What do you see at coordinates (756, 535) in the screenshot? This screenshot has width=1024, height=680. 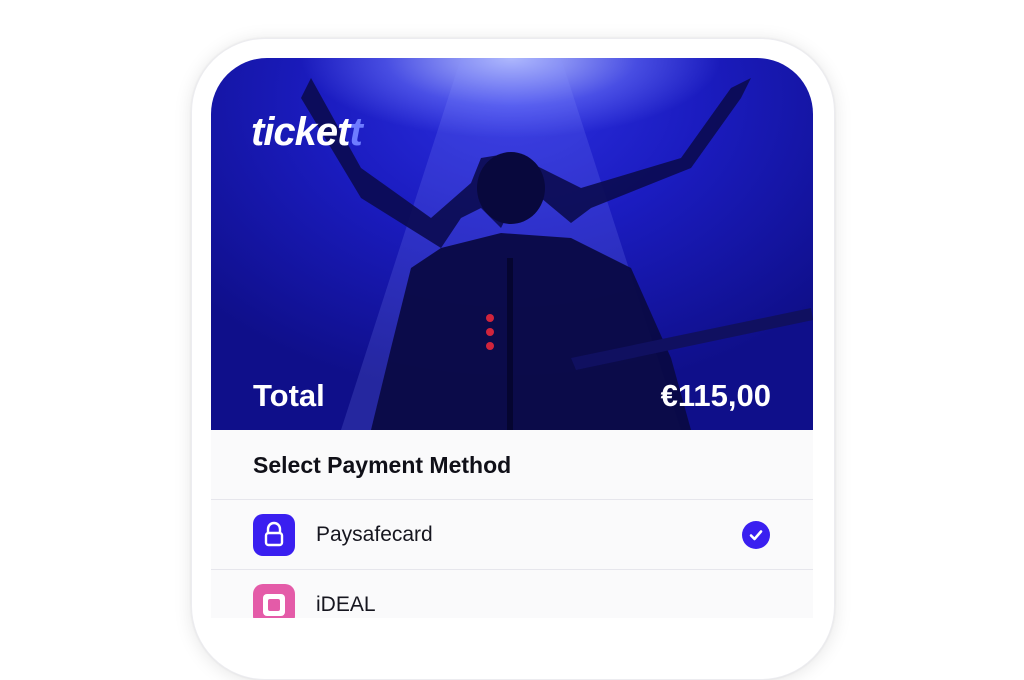 I see `selected-check-icon` at bounding box center [756, 535].